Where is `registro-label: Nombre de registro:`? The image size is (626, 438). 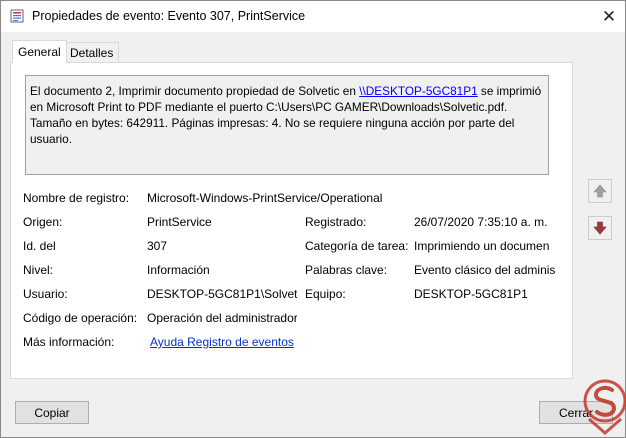
registro-label: Nombre de registro: is located at coordinates (76, 198).